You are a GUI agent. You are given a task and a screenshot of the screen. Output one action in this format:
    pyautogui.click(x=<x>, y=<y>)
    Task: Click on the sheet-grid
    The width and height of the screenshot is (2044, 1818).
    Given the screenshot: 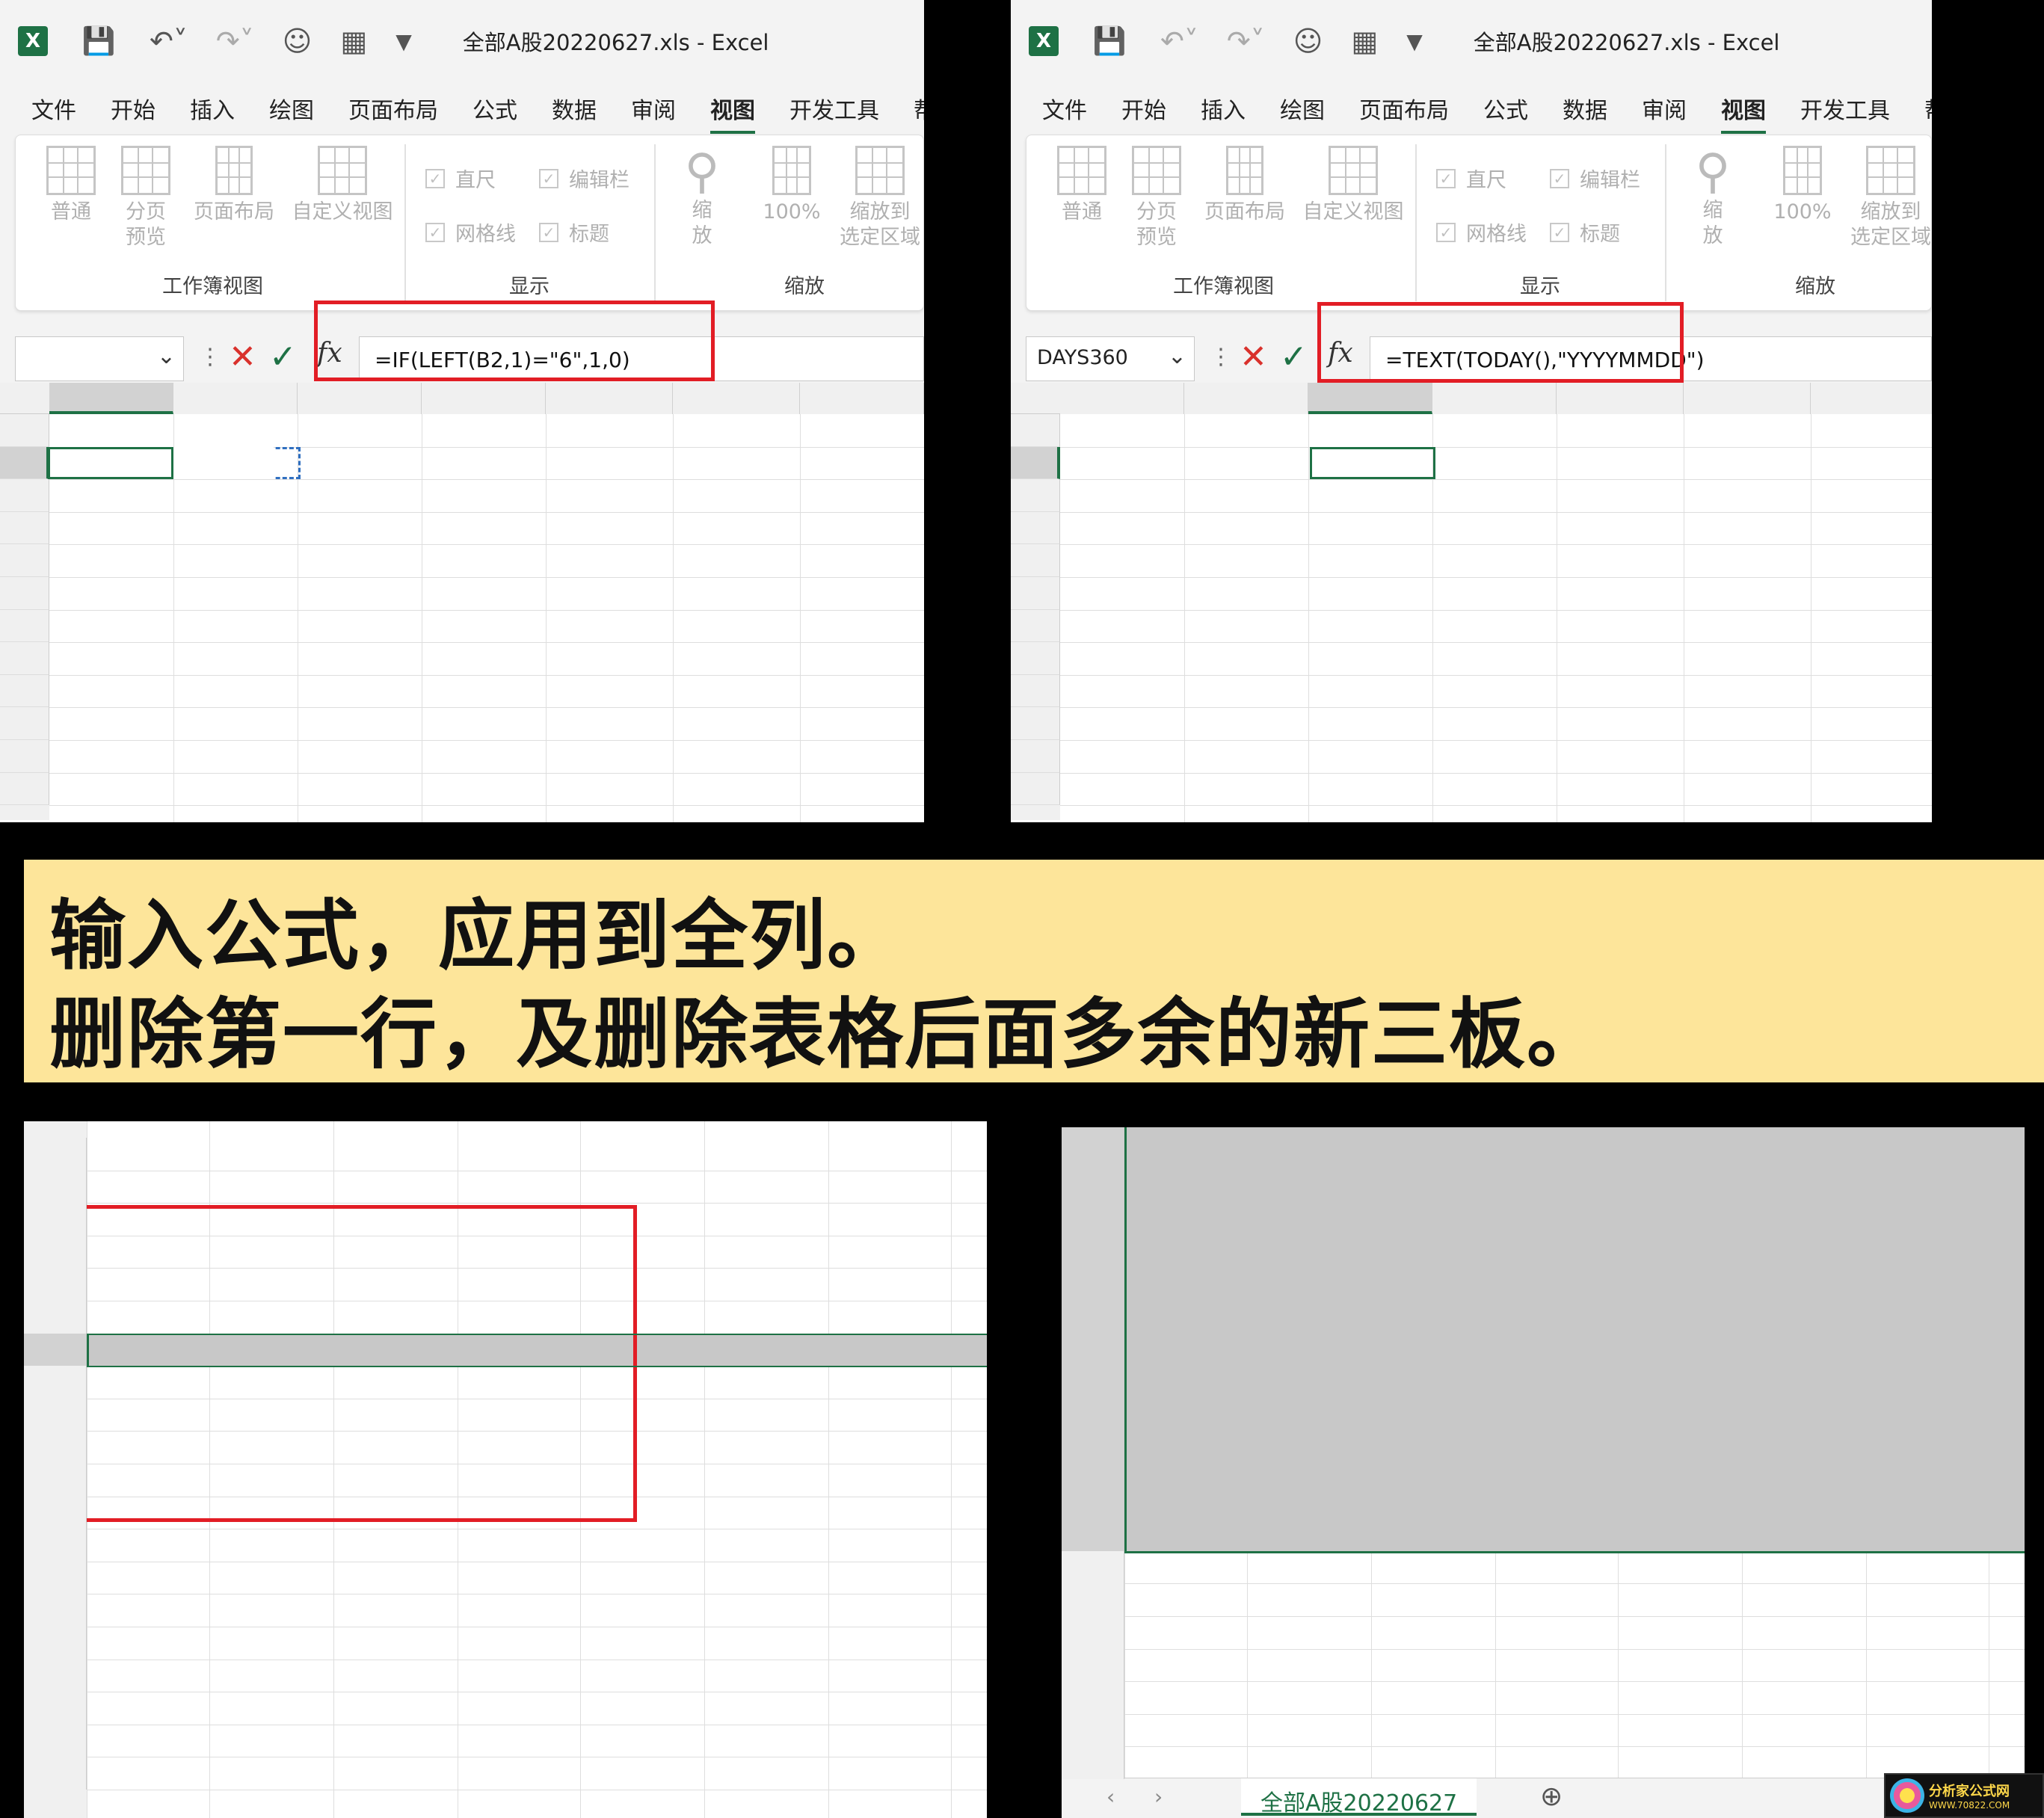 What is the action you would take?
    pyautogui.click(x=462, y=602)
    